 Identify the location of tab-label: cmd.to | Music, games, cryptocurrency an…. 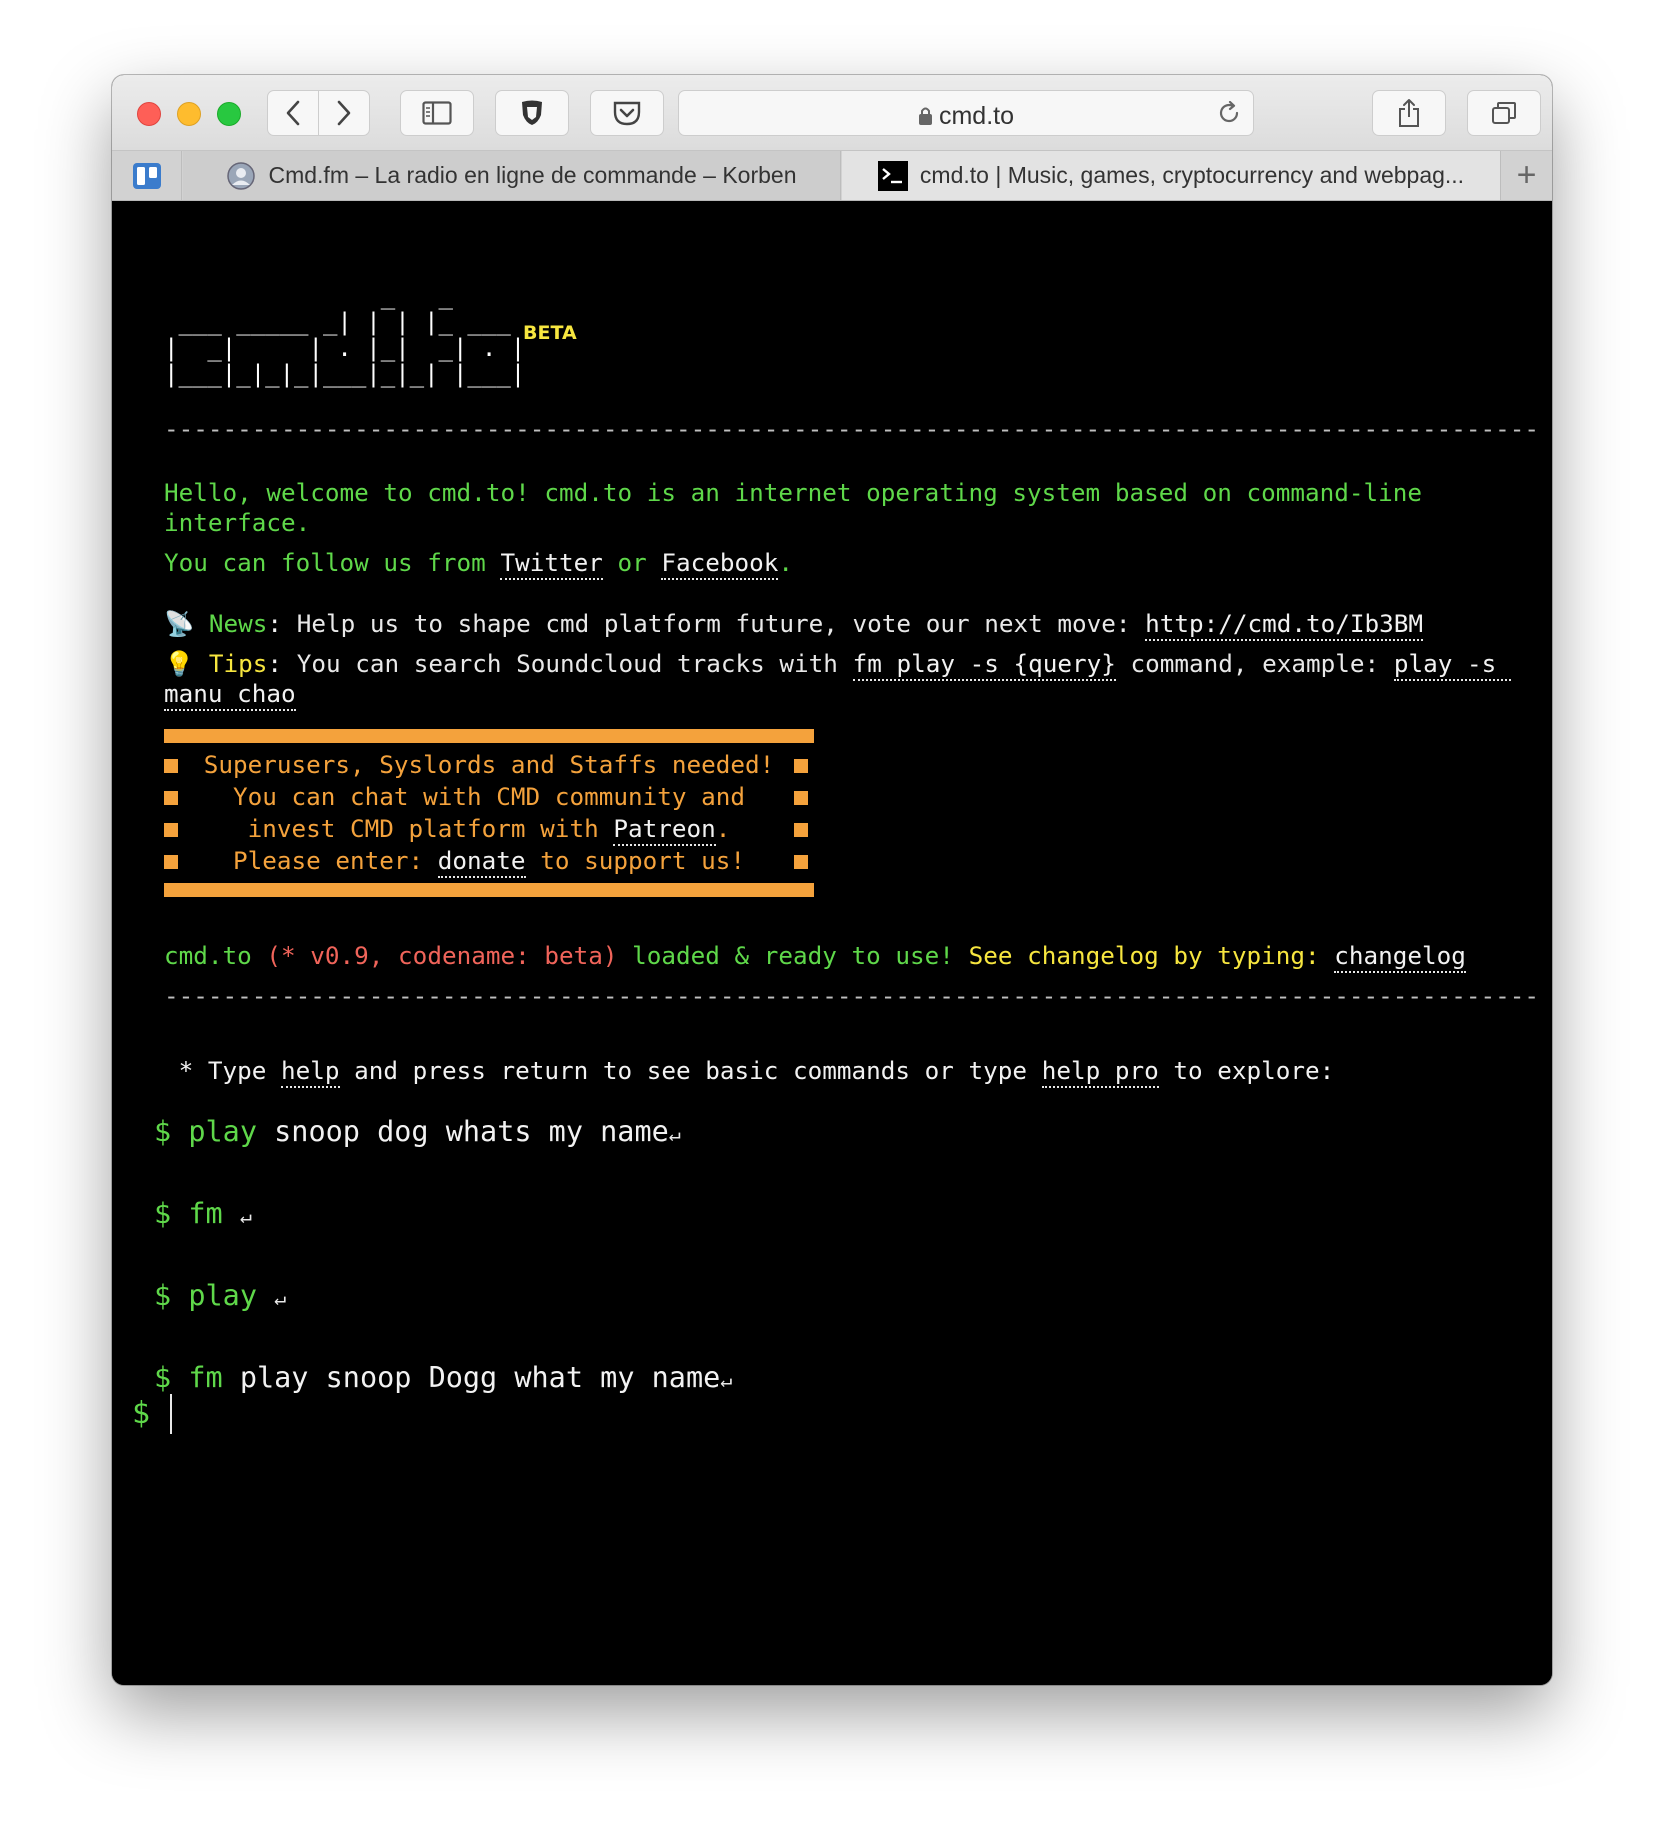
(1192, 175).